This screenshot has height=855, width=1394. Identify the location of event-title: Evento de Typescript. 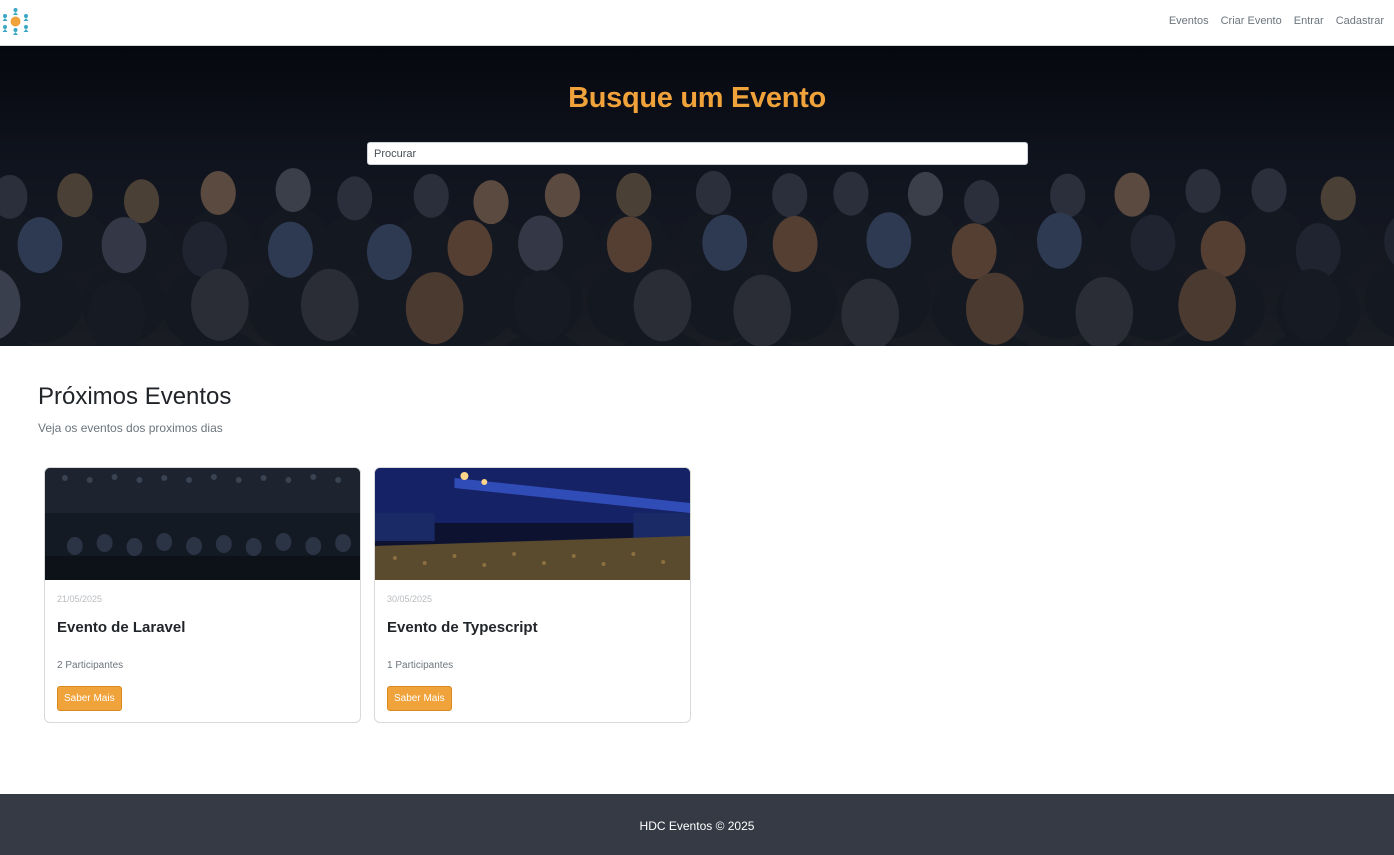
(462, 627).